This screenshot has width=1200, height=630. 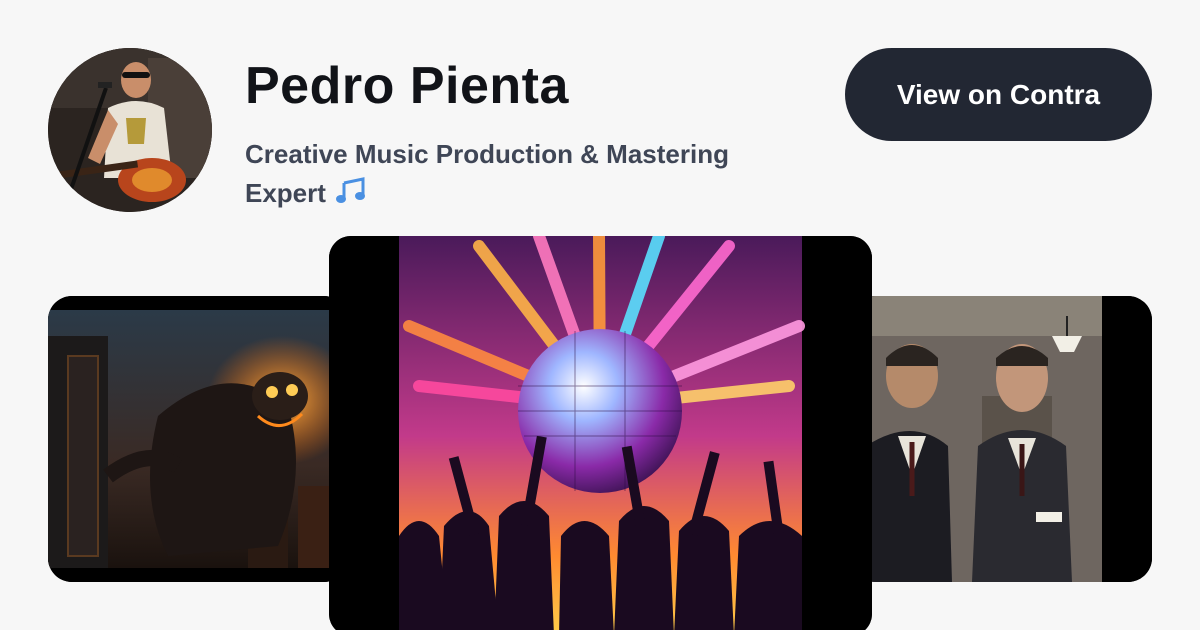 I want to click on project-image-monster-city, so click(x=198, y=439).